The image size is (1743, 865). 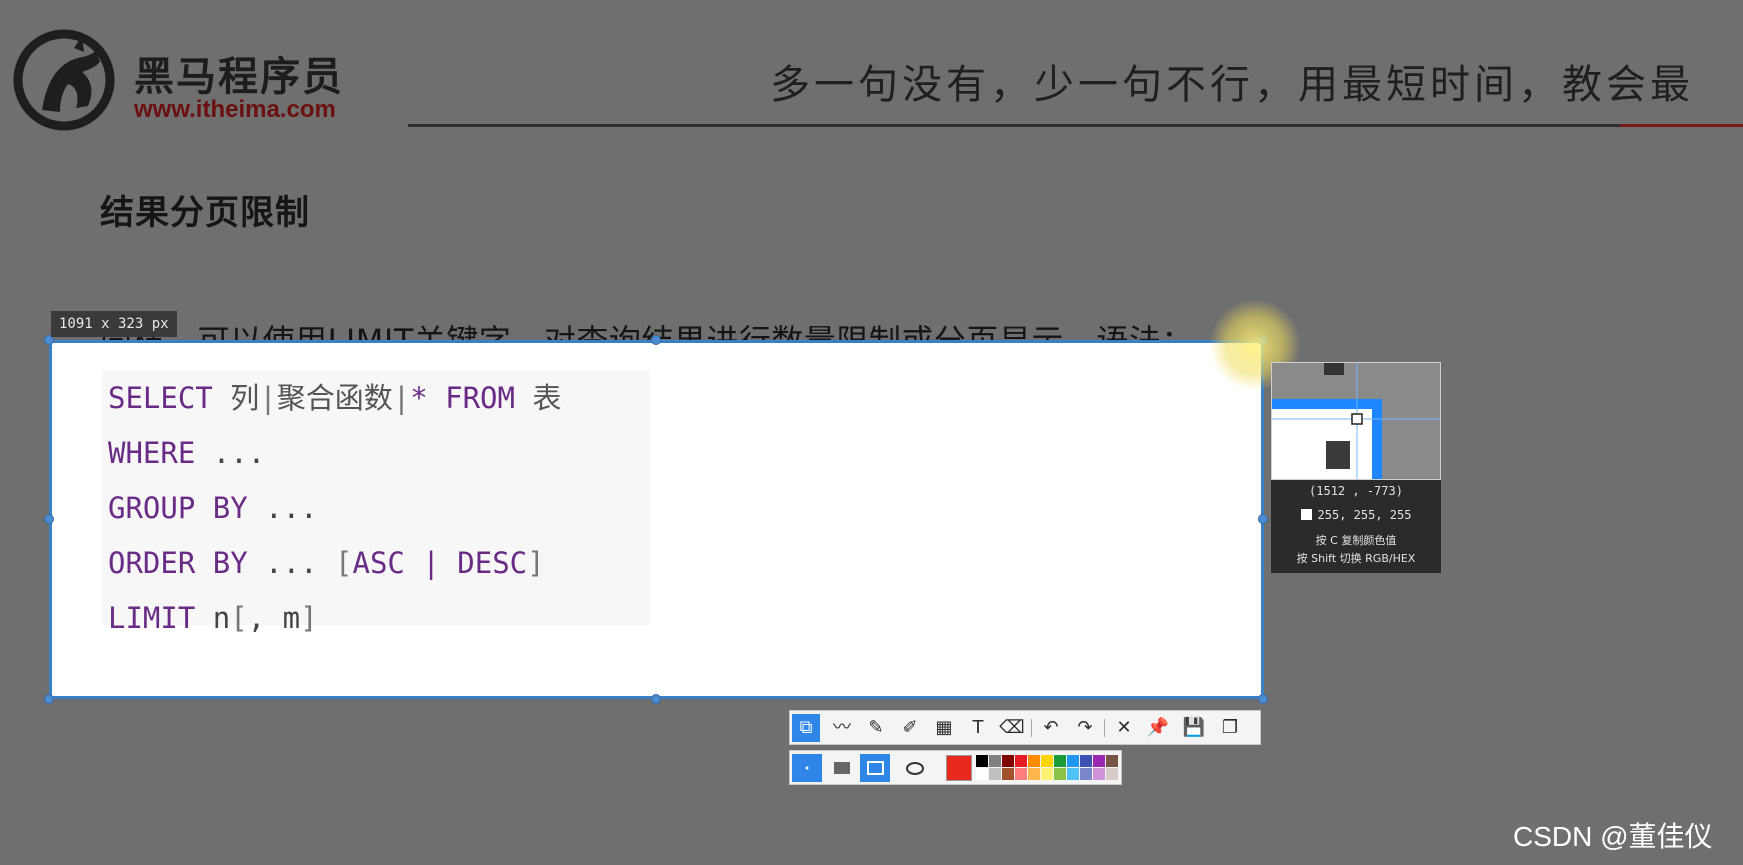 What do you see at coordinates (213, 618) in the screenshot?
I see `code-line: LIMIT n[, m]` at bounding box center [213, 618].